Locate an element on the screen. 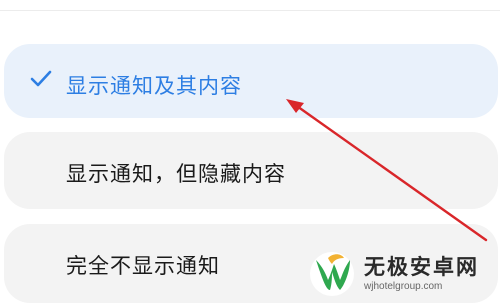 This screenshot has height=303, width=500. option-label: 显示通知及其内容 is located at coordinates (154, 86).